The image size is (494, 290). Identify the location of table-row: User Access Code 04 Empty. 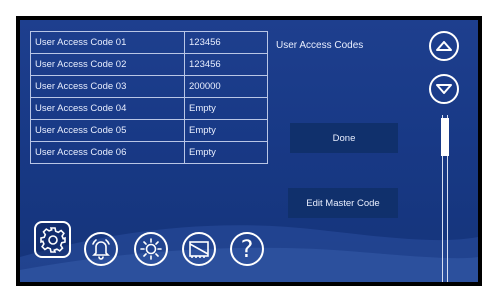
(149, 108).